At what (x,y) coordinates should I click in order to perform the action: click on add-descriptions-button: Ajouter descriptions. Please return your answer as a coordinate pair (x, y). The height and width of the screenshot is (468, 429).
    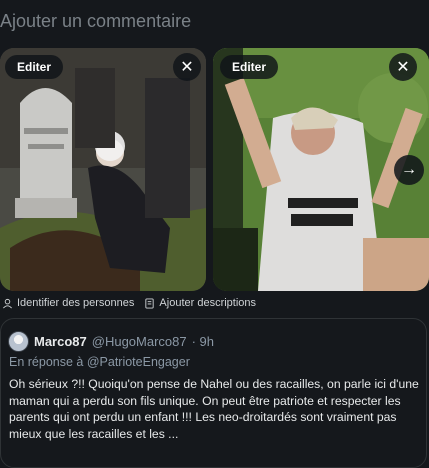
    Looking at the image, I should click on (200, 303).